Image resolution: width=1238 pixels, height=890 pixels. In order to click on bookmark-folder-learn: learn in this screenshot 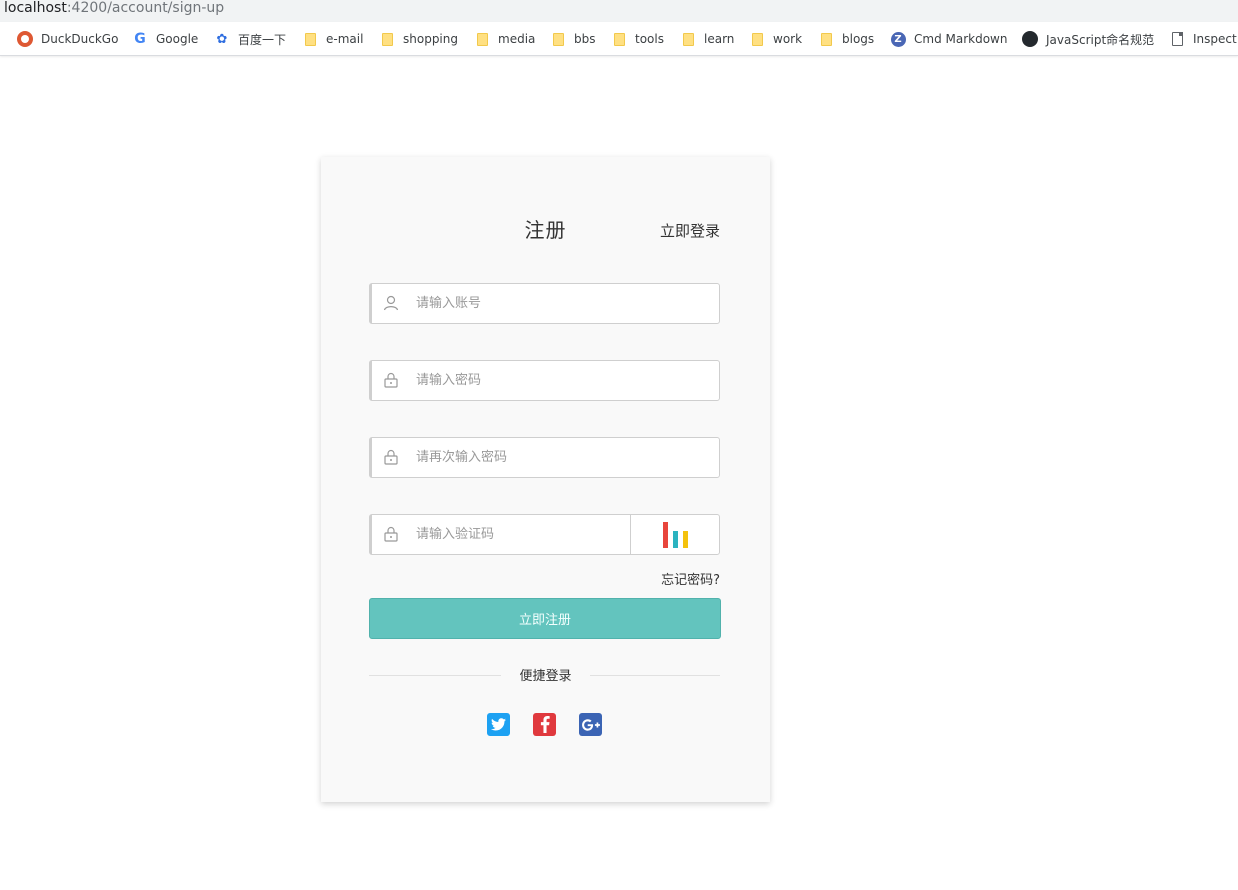, I will do `click(707, 38)`.